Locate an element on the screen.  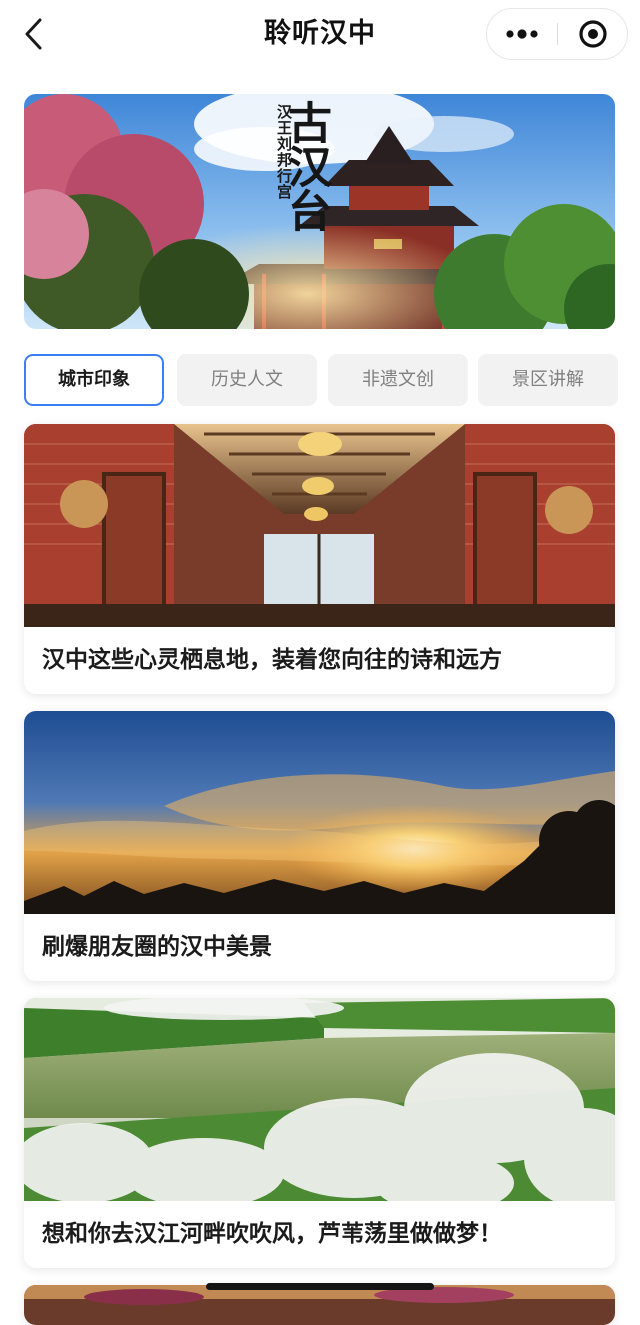
article-card is located at coordinates (319, 1305).